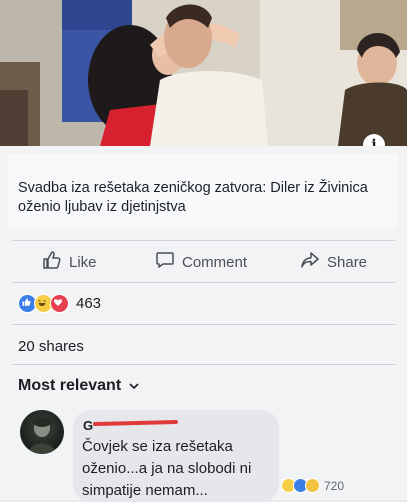 This screenshot has width=407, height=502. Describe the element at coordinates (215, 262) in the screenshot. I see `comment-label: Comment` at that location.